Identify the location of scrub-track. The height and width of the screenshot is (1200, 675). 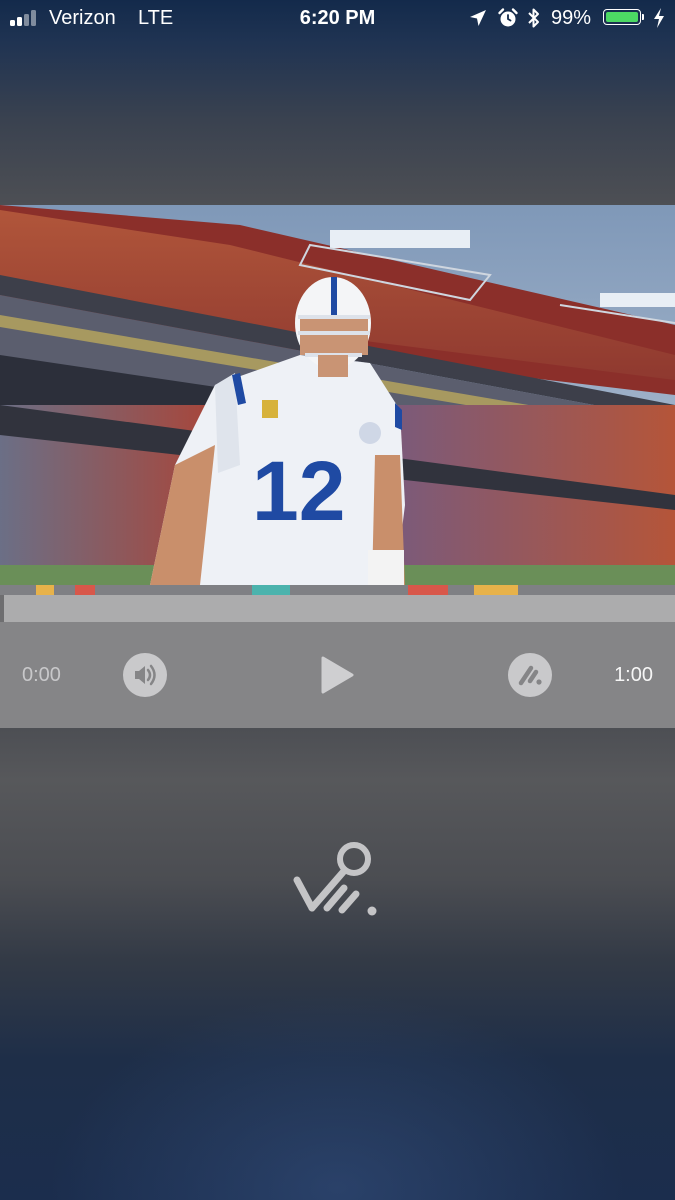
(339, 608).